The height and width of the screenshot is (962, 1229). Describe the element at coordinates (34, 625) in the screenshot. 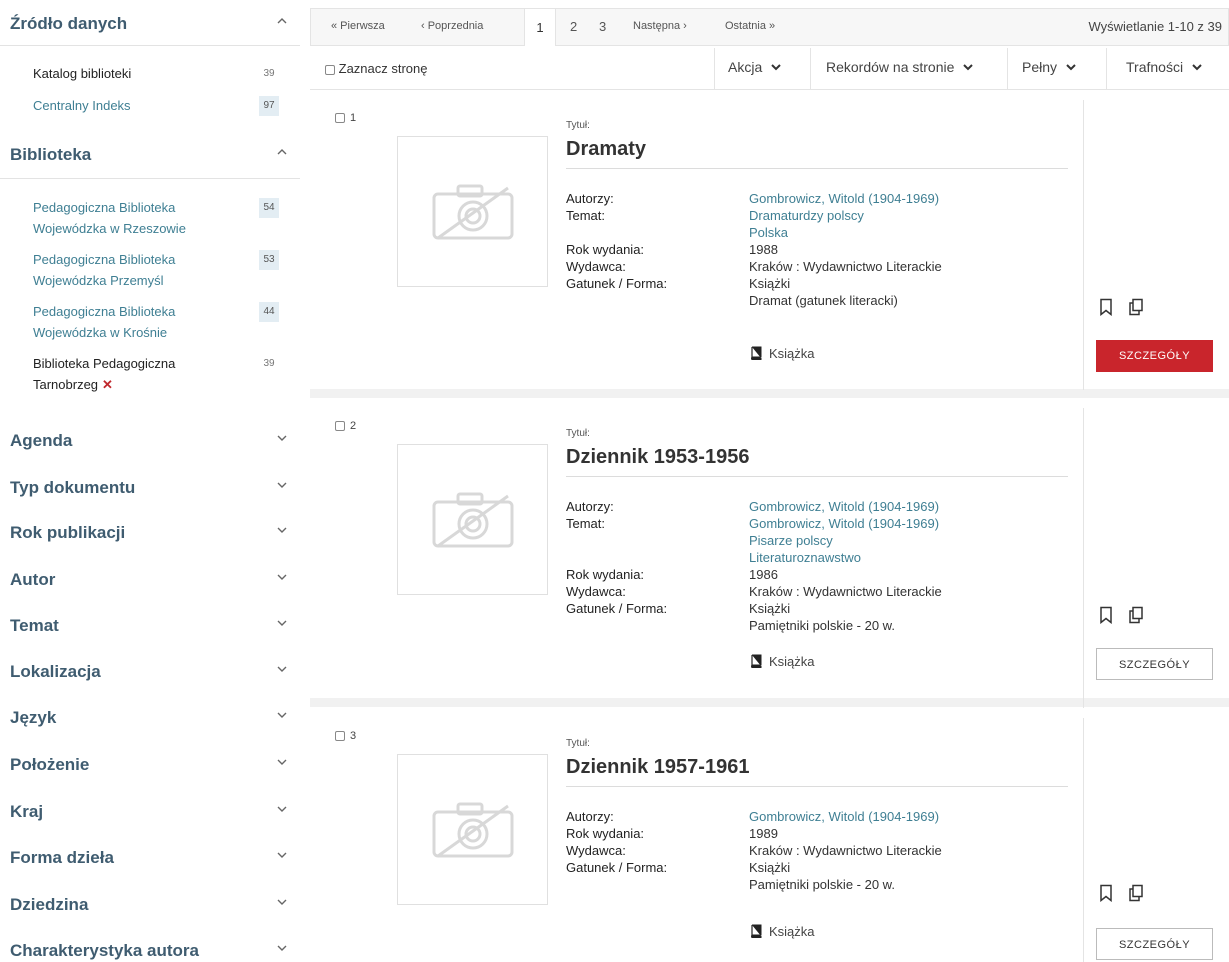

I see `facet-title: Temat` at that location.